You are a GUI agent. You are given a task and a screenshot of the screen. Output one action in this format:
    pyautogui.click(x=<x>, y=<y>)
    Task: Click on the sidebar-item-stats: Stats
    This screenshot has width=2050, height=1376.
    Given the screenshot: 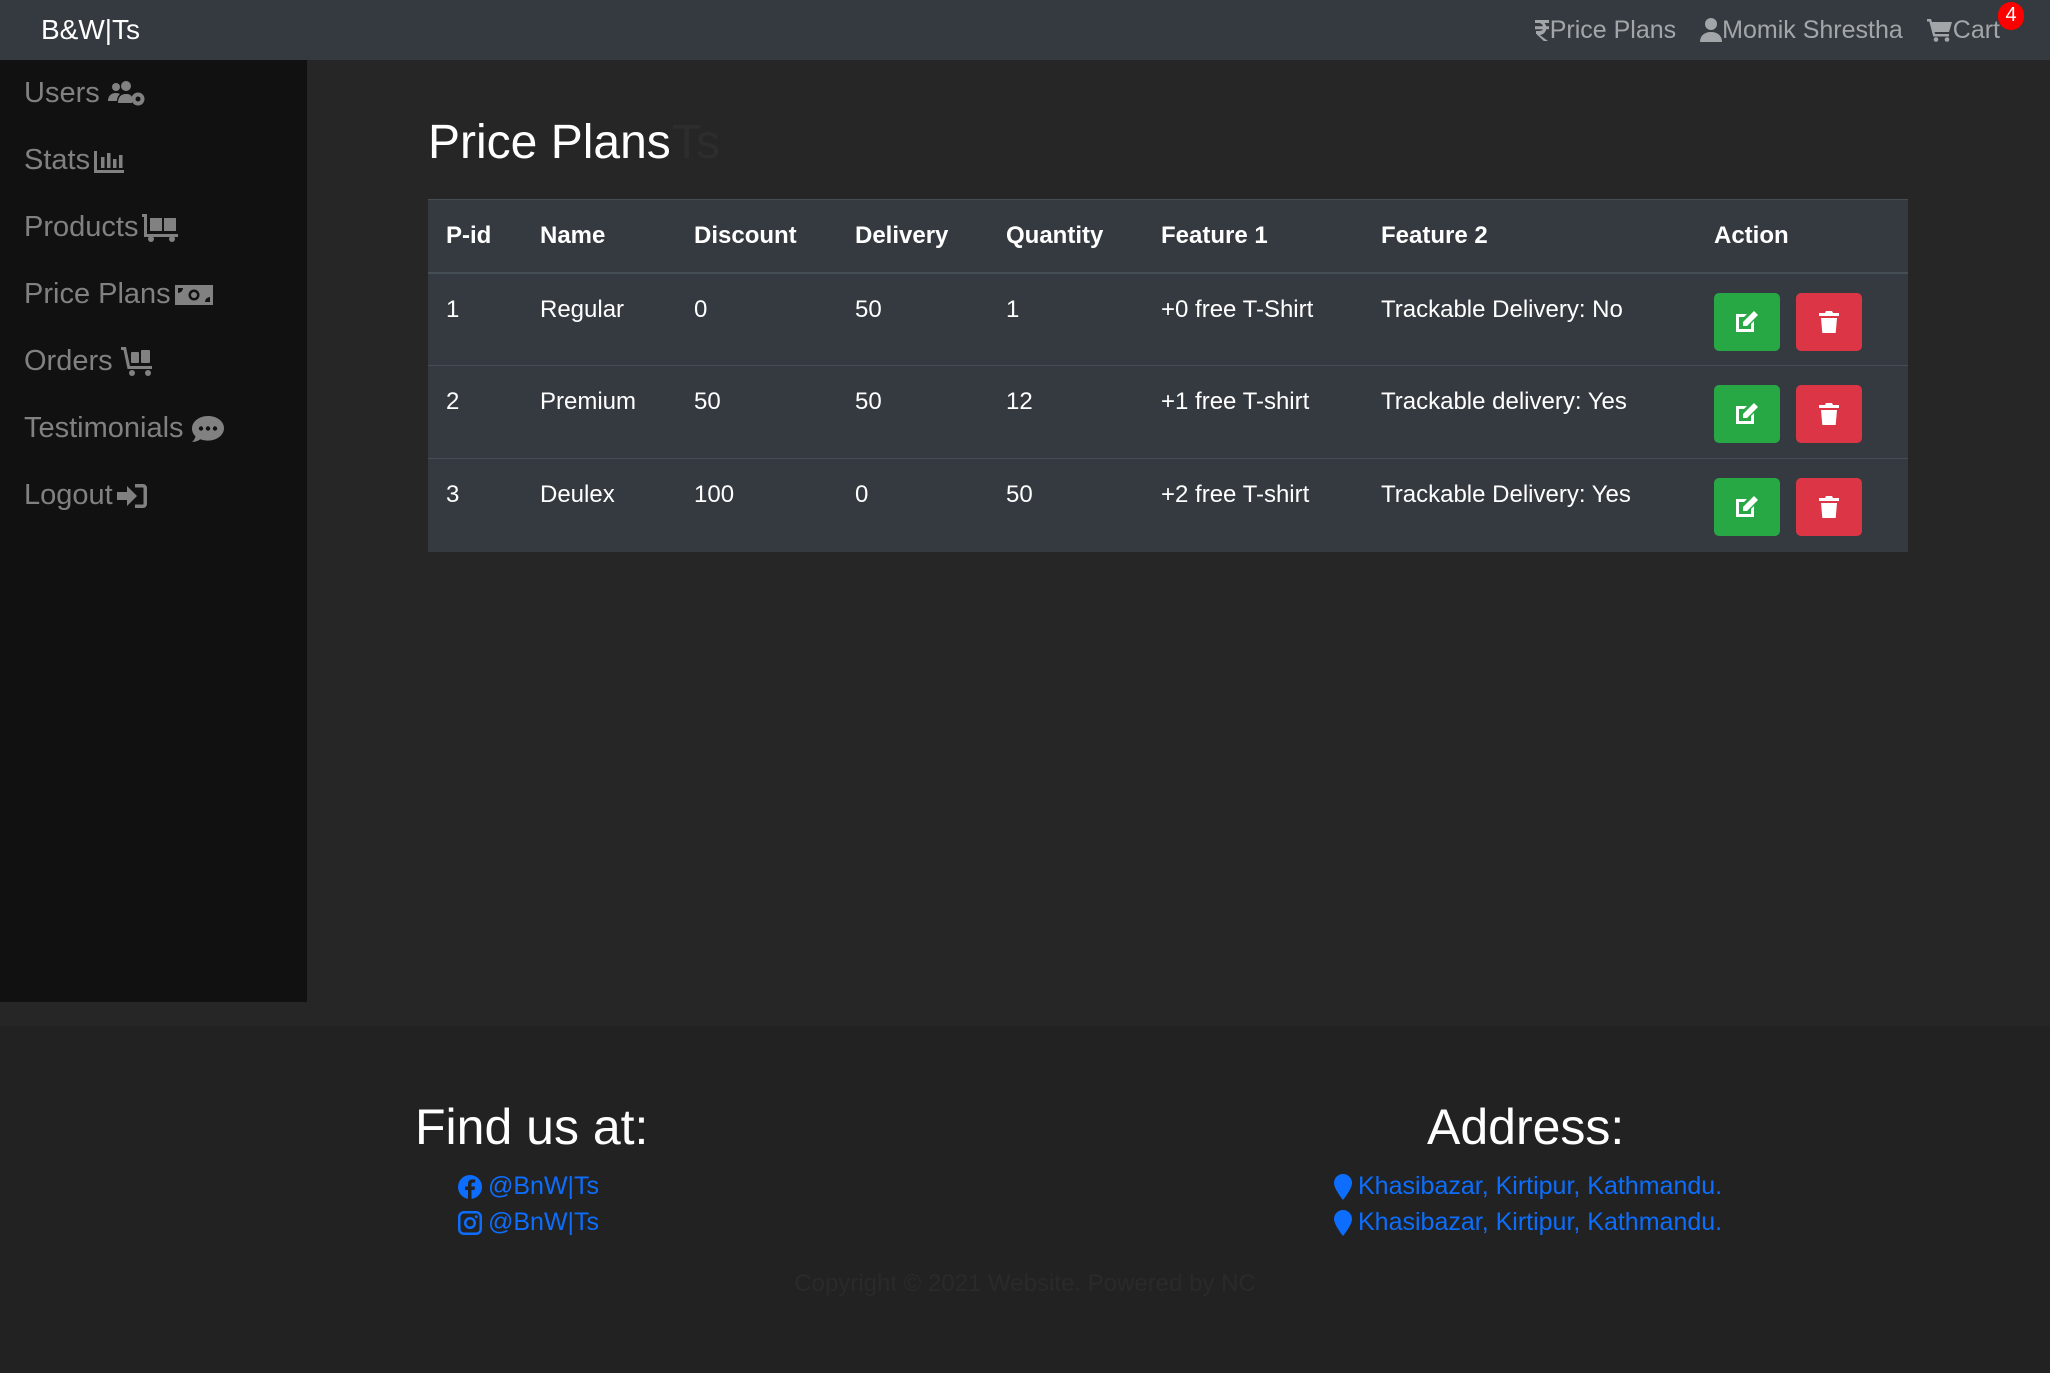 What is the action you would take?
    pyautogui.click(x=153, y=160)
    